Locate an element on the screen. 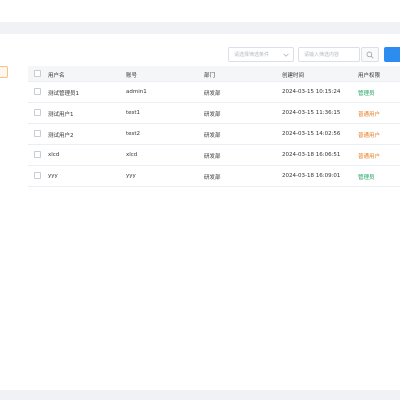  column-header-department: 部门 is located at coordinates (209, 75).